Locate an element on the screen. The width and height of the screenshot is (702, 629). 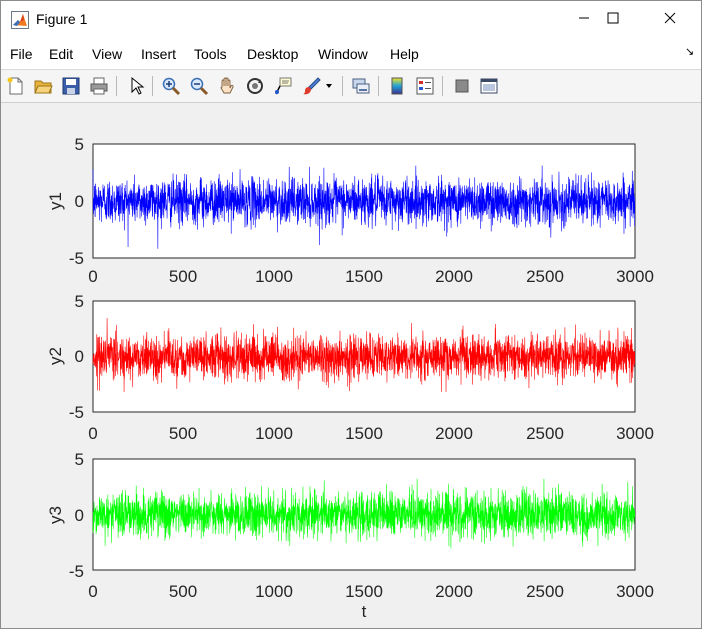
menu-file: File is located at coordinates (21, 54).